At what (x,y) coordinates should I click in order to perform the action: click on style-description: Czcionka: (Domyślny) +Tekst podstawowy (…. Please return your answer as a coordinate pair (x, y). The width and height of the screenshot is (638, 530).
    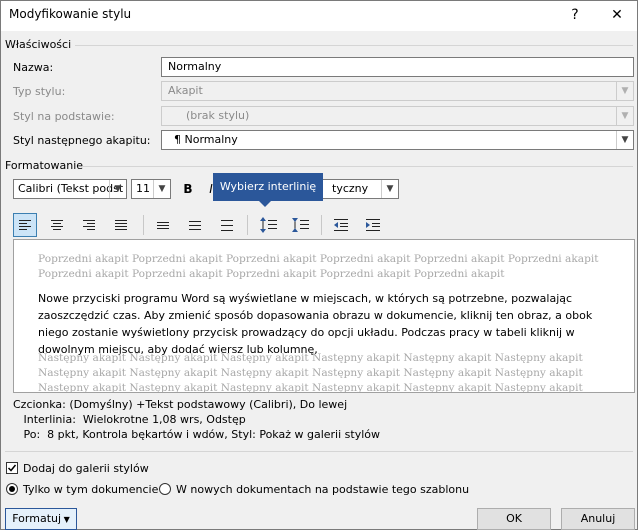
    Looking at the image, I should click on (318, 419).